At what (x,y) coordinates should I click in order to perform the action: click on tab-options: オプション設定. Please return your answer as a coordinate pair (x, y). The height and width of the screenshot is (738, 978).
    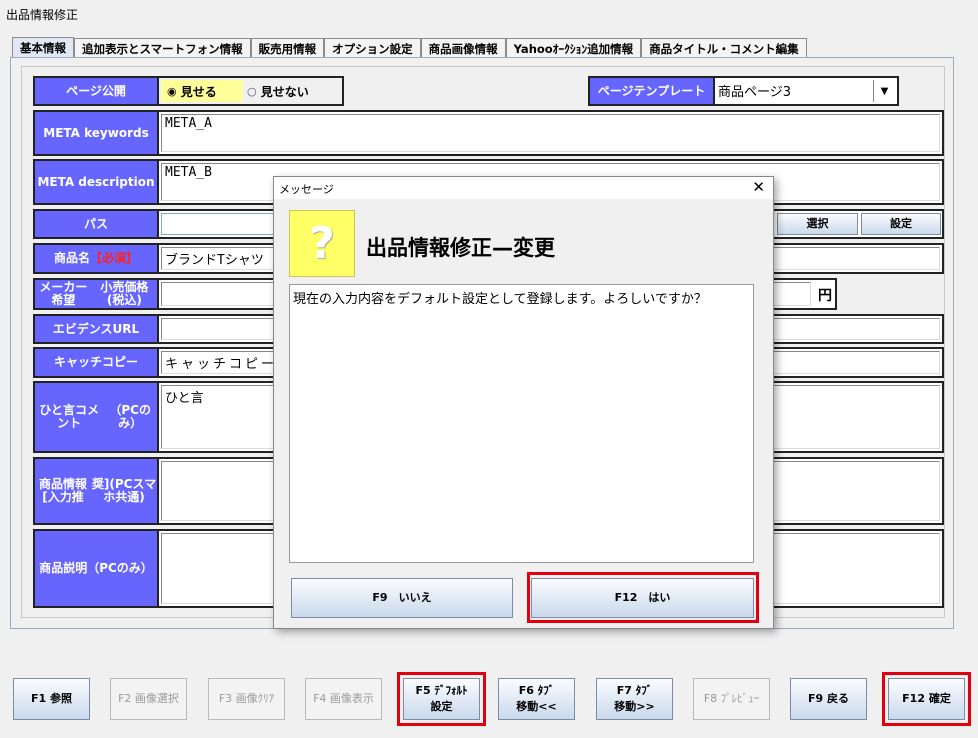
    Looking at the image, I should click on (372, 48).